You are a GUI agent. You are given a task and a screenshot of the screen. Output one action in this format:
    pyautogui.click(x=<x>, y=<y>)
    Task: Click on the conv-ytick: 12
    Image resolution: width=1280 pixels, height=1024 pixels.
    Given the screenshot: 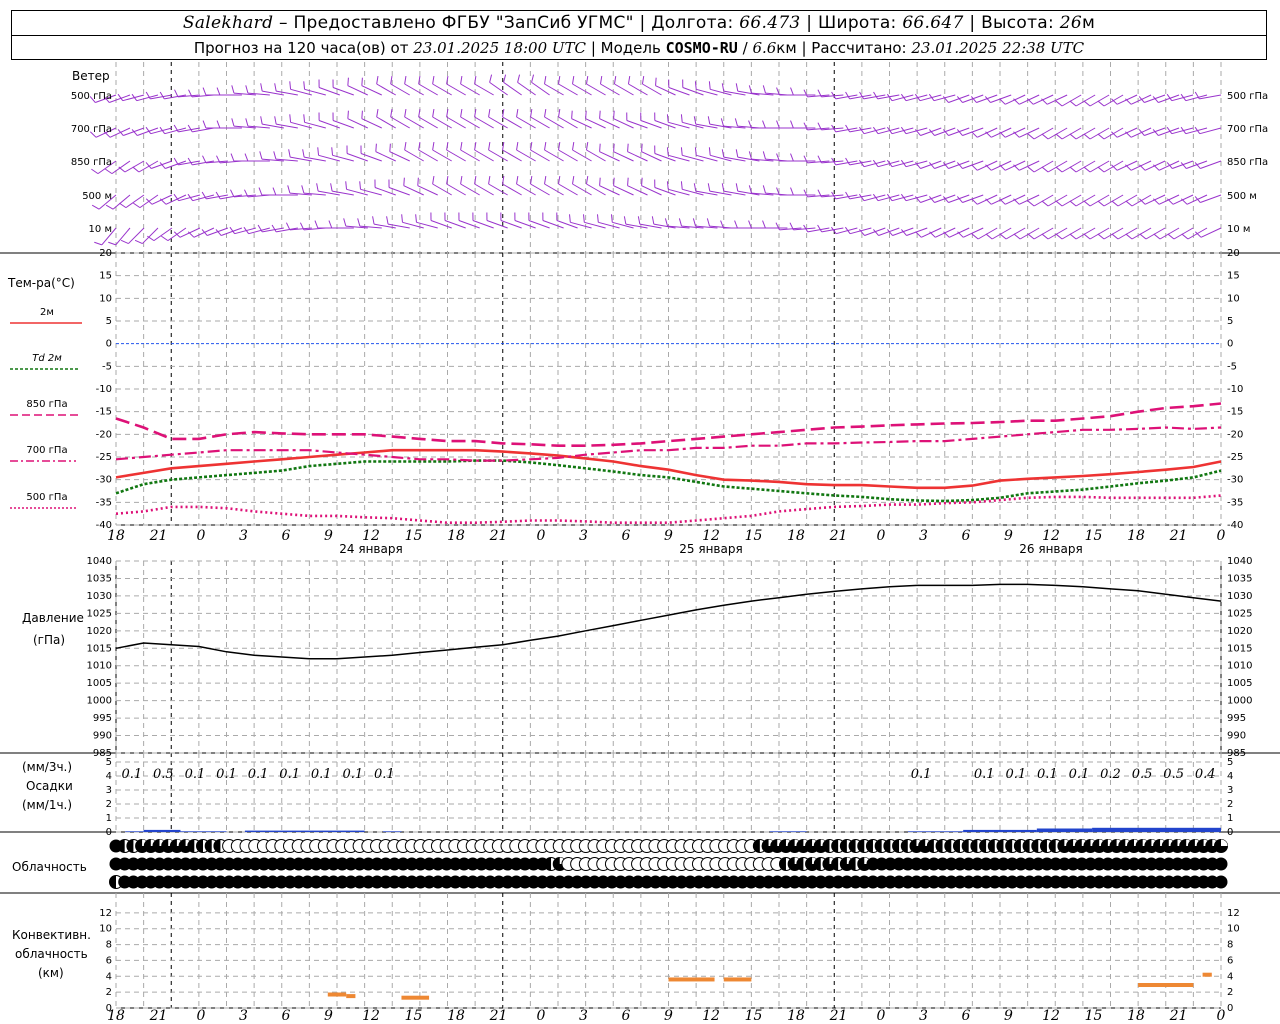 What is the action you would take?
    pyautogui.click(x=105, y=913)
    